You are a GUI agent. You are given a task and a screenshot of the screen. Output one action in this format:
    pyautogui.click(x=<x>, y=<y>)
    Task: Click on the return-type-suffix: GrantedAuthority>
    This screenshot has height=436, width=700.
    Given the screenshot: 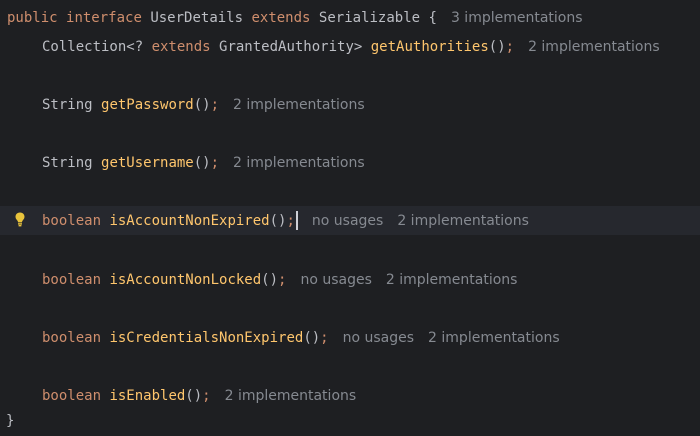 What is the action you would take?
    pyautogui.click(x=290, y=46)
    